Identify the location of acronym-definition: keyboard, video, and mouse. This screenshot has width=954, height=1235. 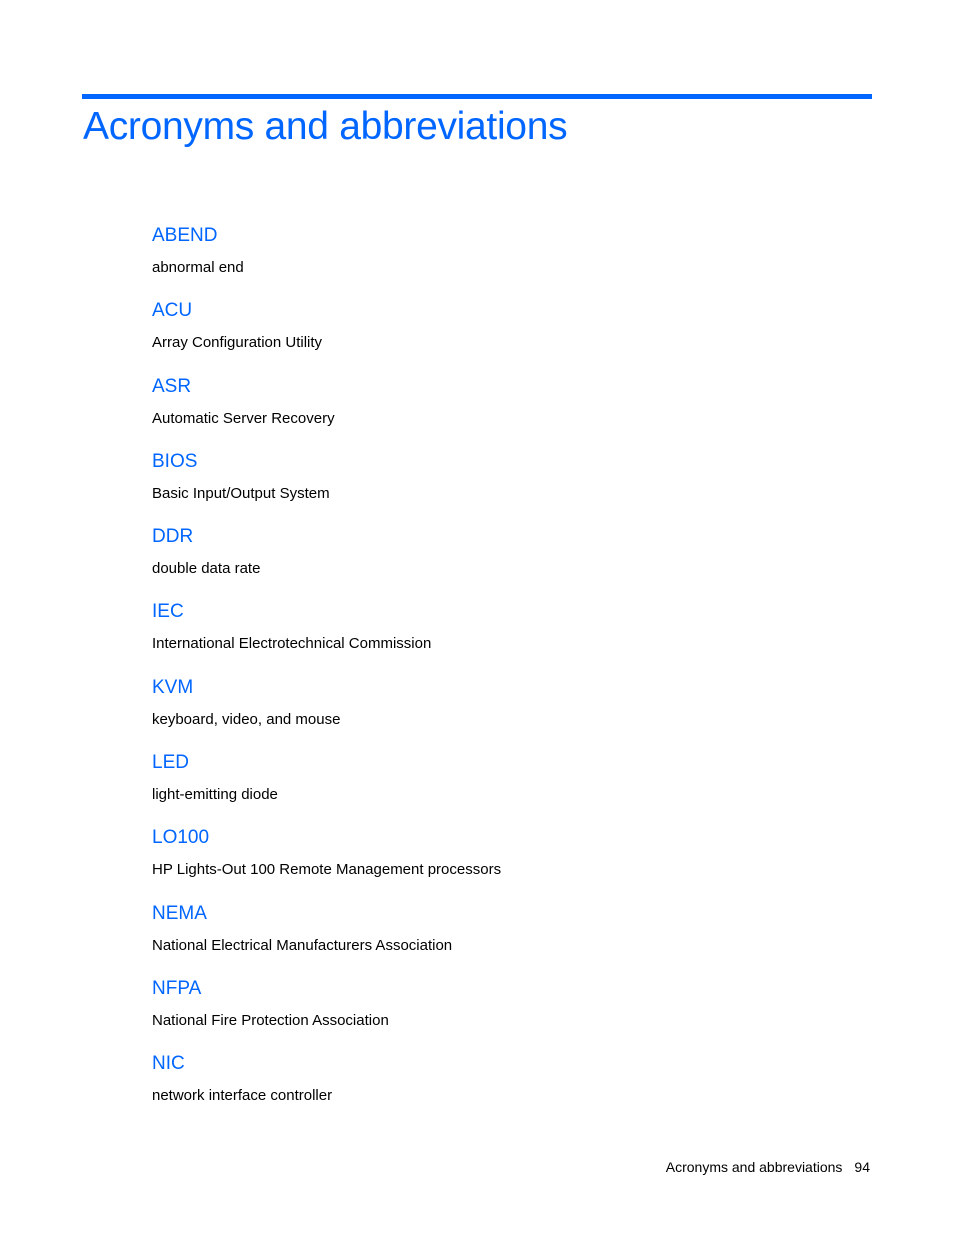
(246, 719).